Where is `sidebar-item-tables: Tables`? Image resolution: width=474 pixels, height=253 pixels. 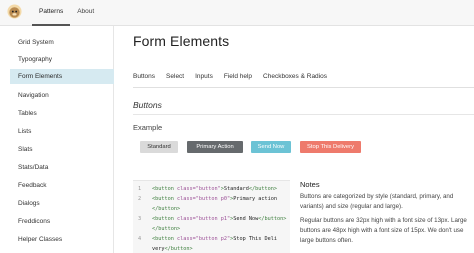
sidebar-item-tables: Tables is located at coordinates (62, 113).